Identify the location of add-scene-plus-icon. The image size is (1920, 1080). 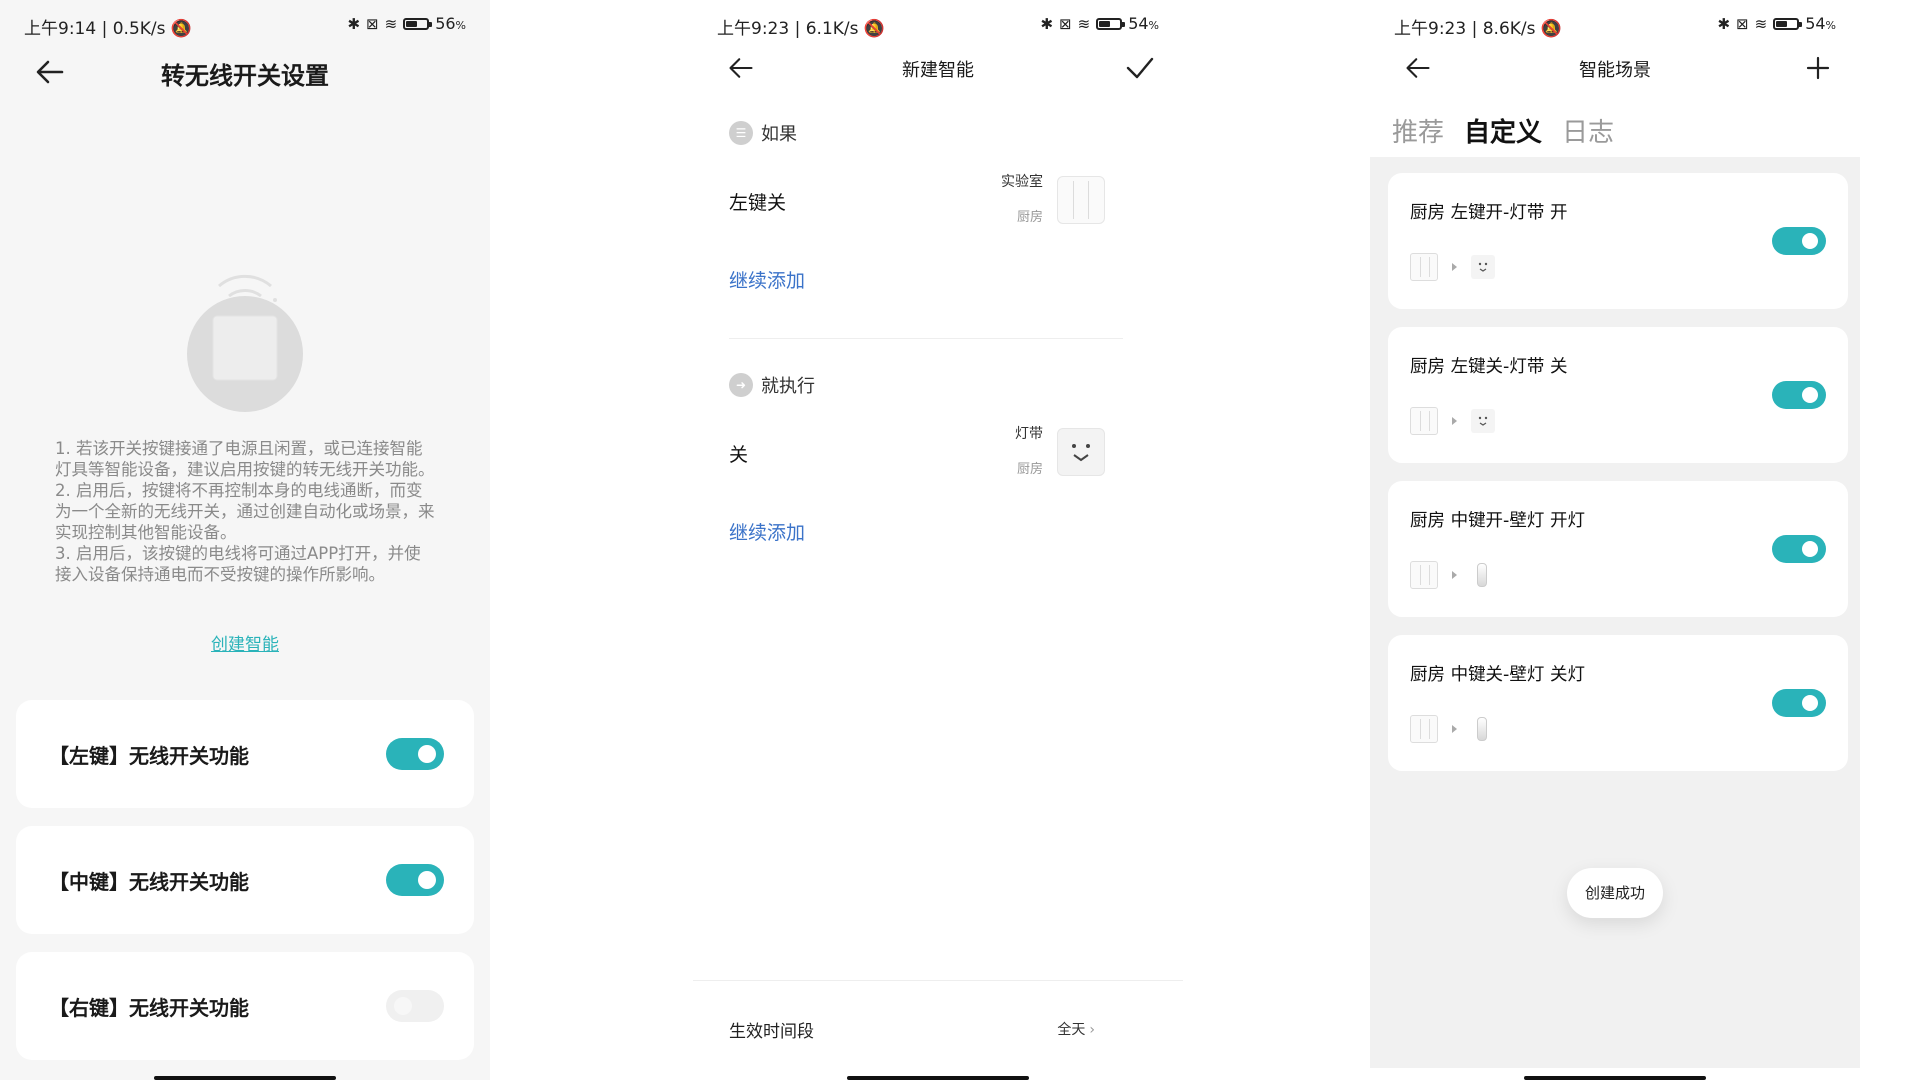
(1818, 68).